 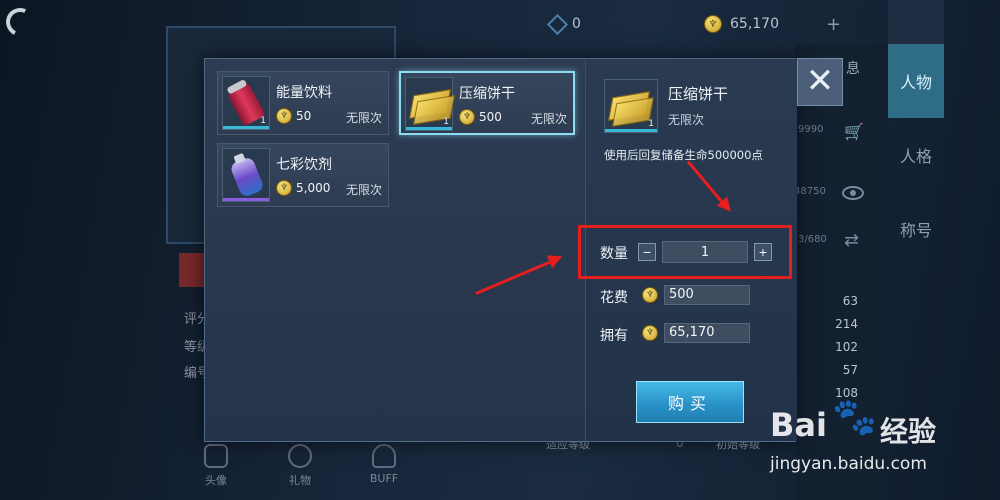 I want to click on nav-avatar: 头像, so click(x=216, y=466).